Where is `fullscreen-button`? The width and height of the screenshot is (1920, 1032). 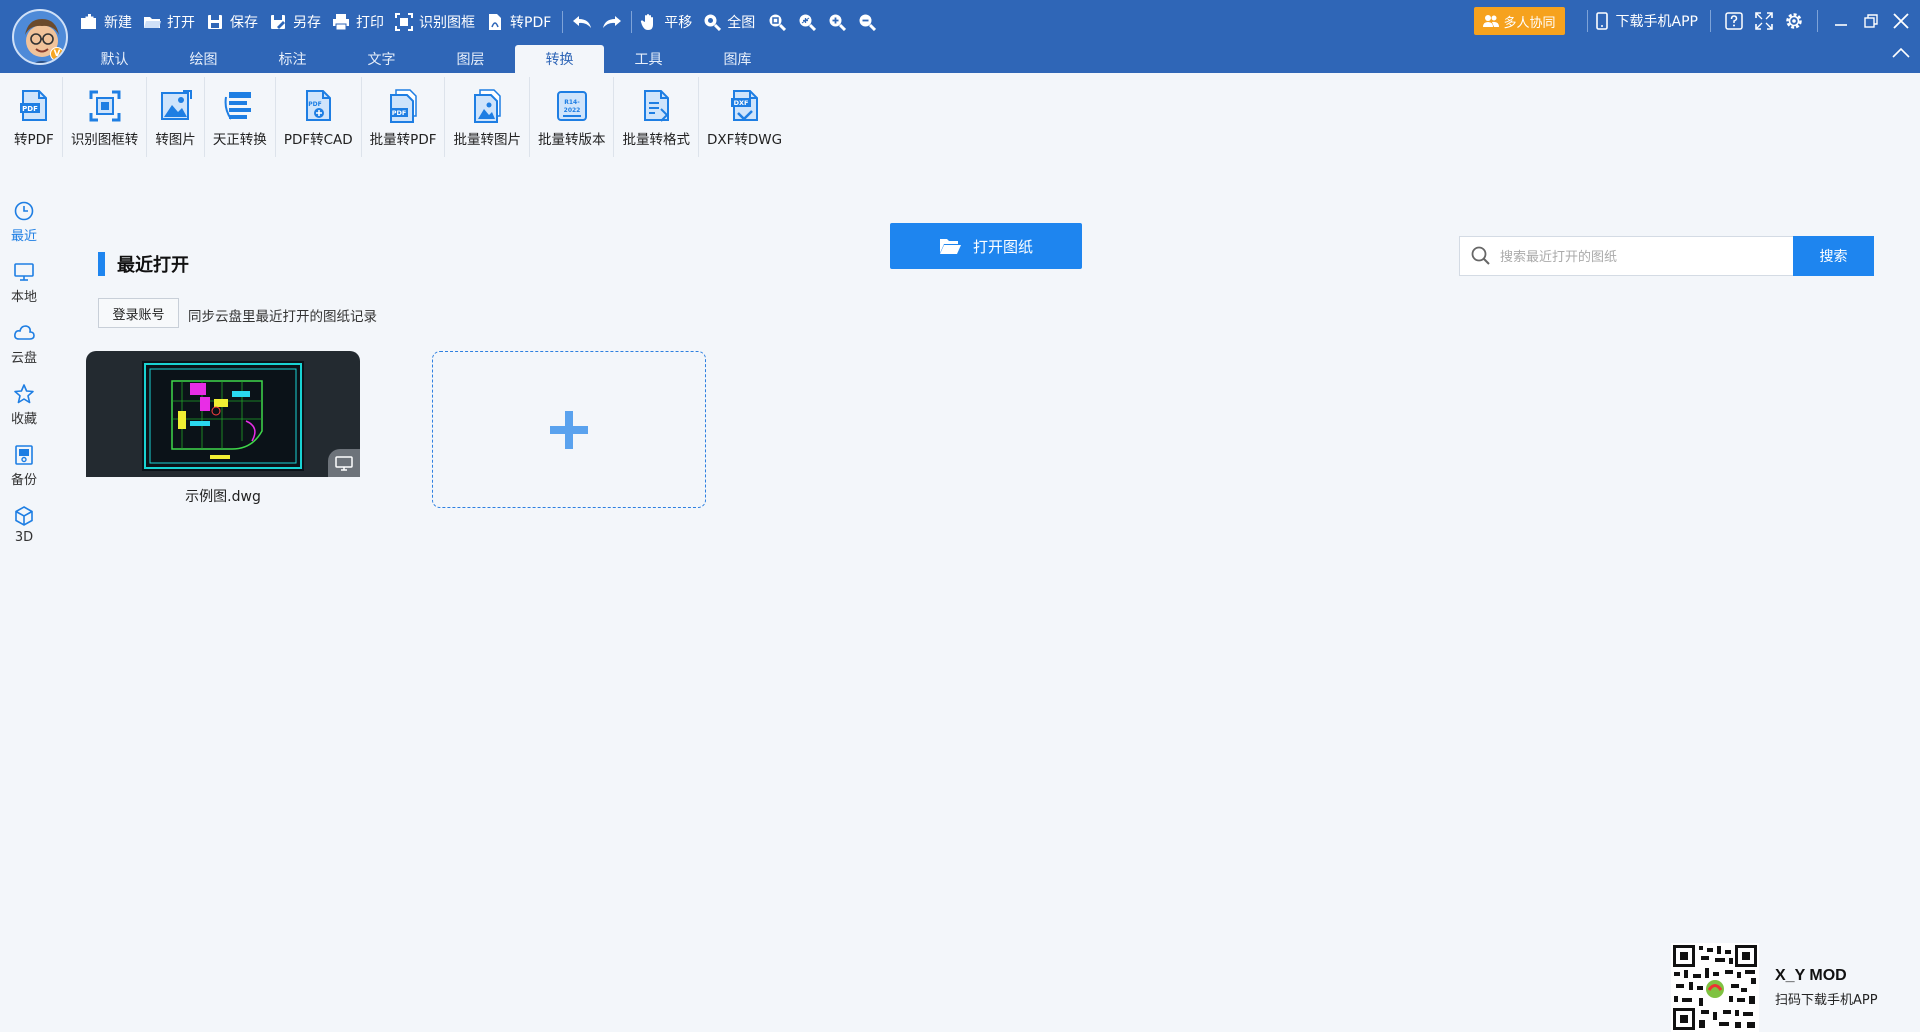 fullscreen-button is located at coordinates (1764, 21).